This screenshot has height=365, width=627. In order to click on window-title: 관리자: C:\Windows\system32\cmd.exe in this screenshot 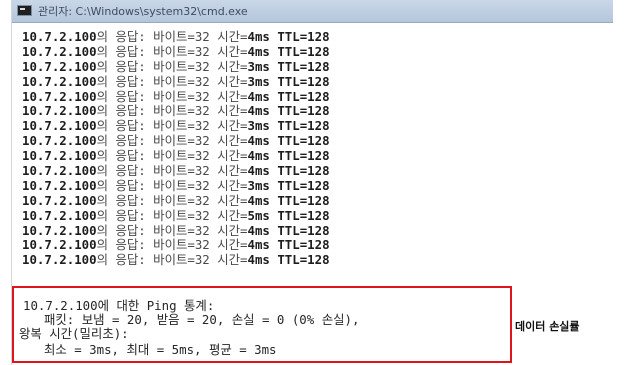, I will do `click(143, 11)`.